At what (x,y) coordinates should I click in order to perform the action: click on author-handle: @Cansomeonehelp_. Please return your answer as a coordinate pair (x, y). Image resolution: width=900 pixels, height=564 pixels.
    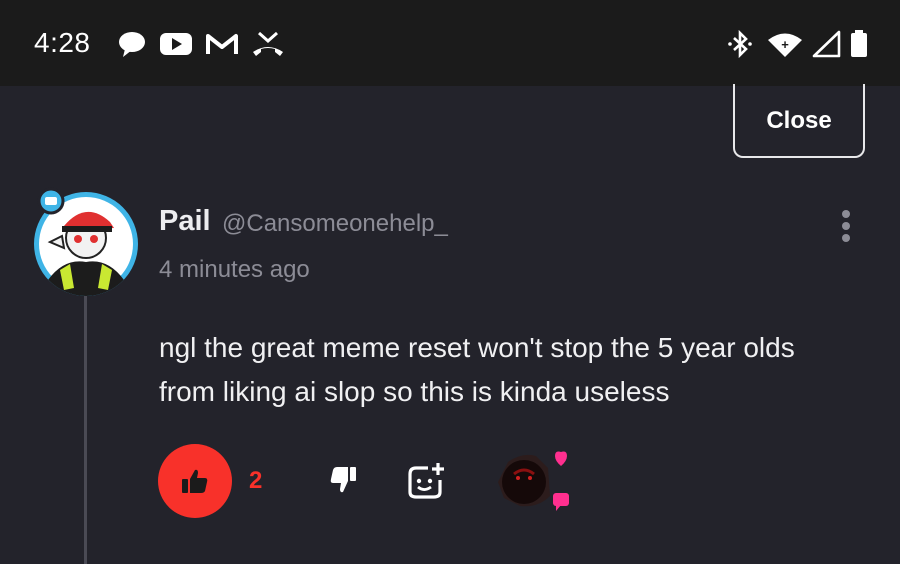
    Looking at the image, I should click on (335, 224).